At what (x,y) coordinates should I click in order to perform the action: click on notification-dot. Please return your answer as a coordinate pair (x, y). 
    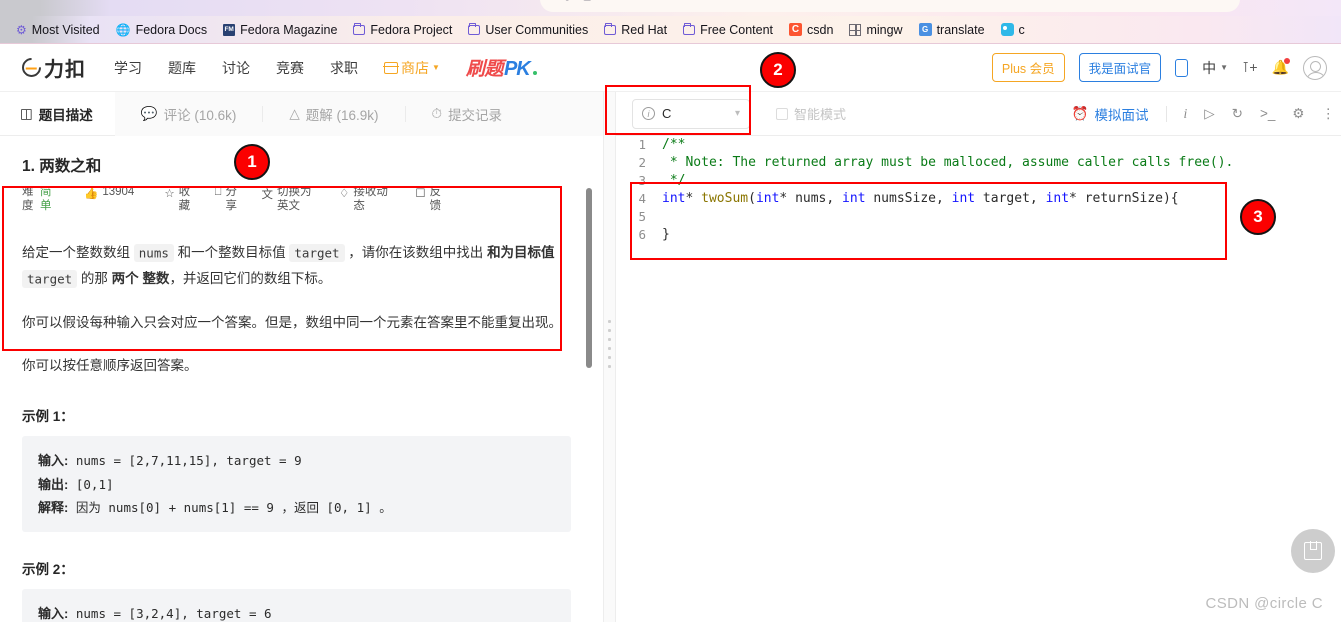
    Looking at the image, I should click on (1287, 61).